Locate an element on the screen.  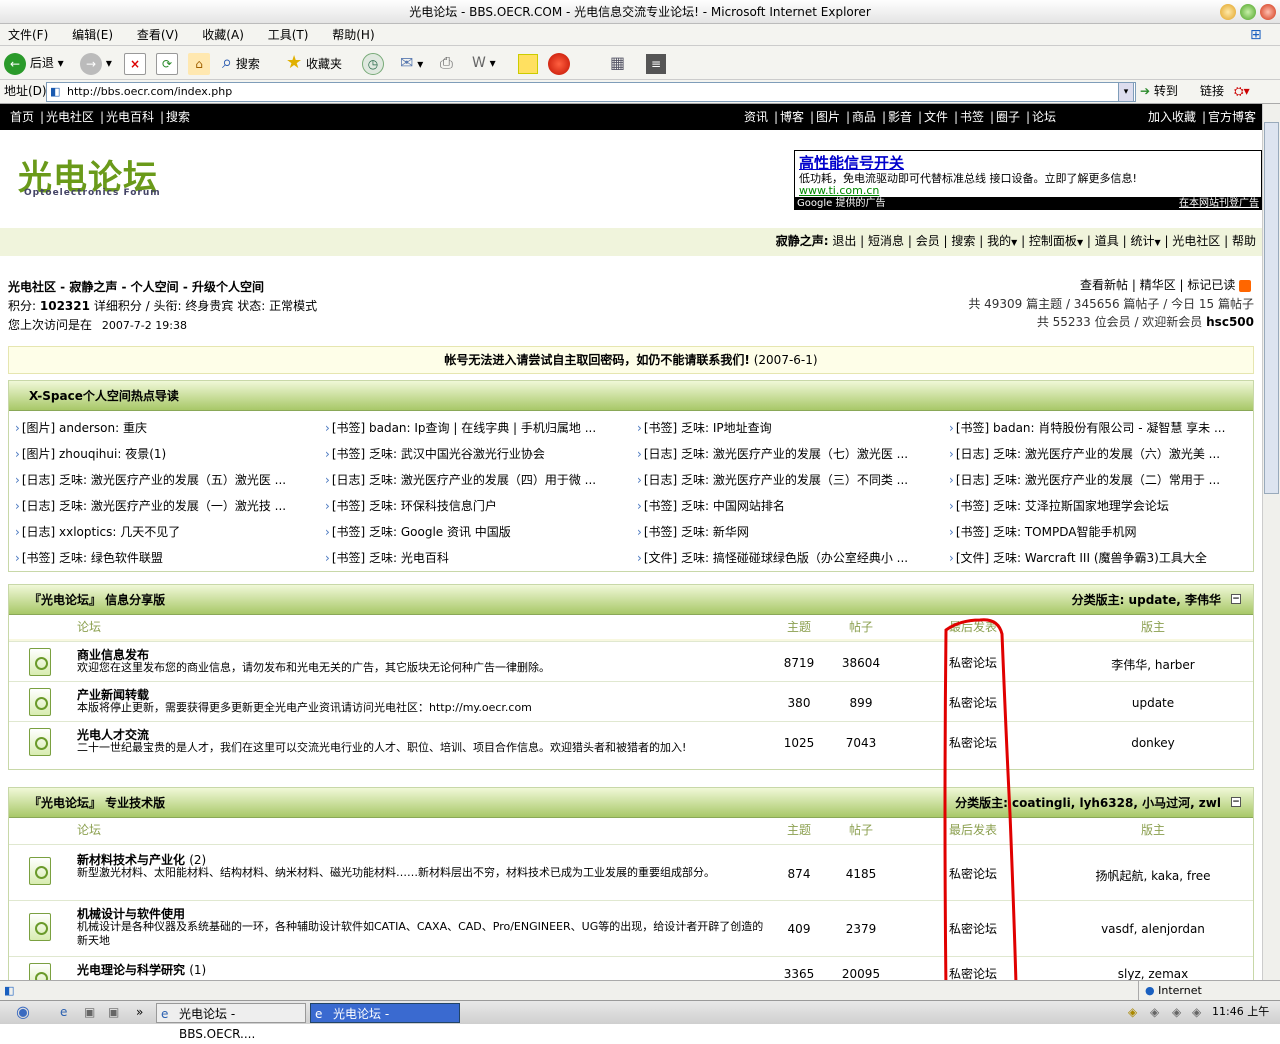
newest-member-link: hsc500 is located at coordinates (1230, 322).